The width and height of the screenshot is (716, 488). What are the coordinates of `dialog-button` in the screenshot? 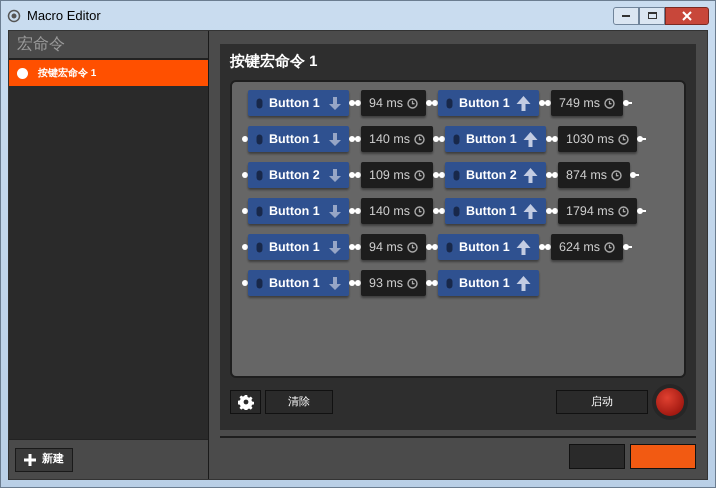 It's located at (663, 456).